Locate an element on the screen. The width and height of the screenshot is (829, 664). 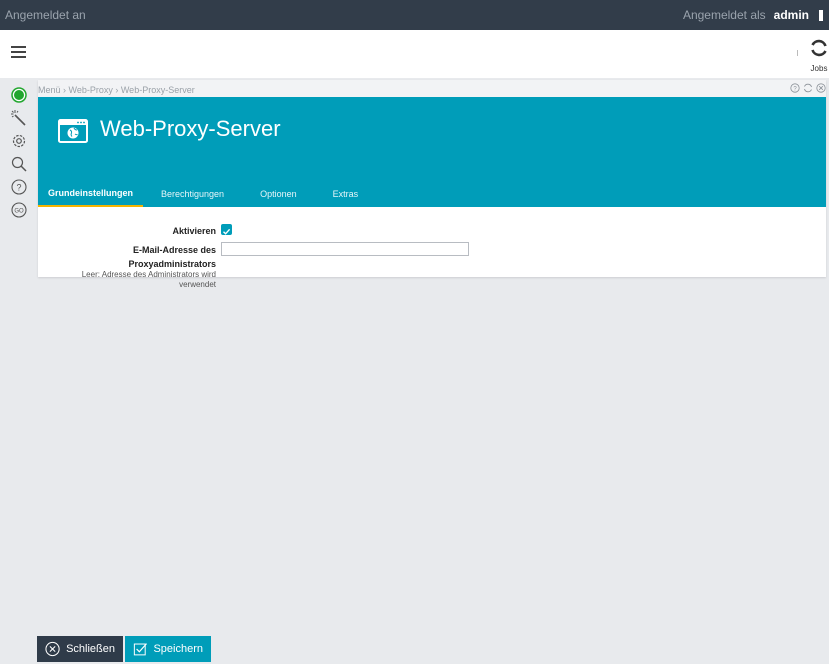
close-button-label: Schließen is located at coordinates (90, 649).